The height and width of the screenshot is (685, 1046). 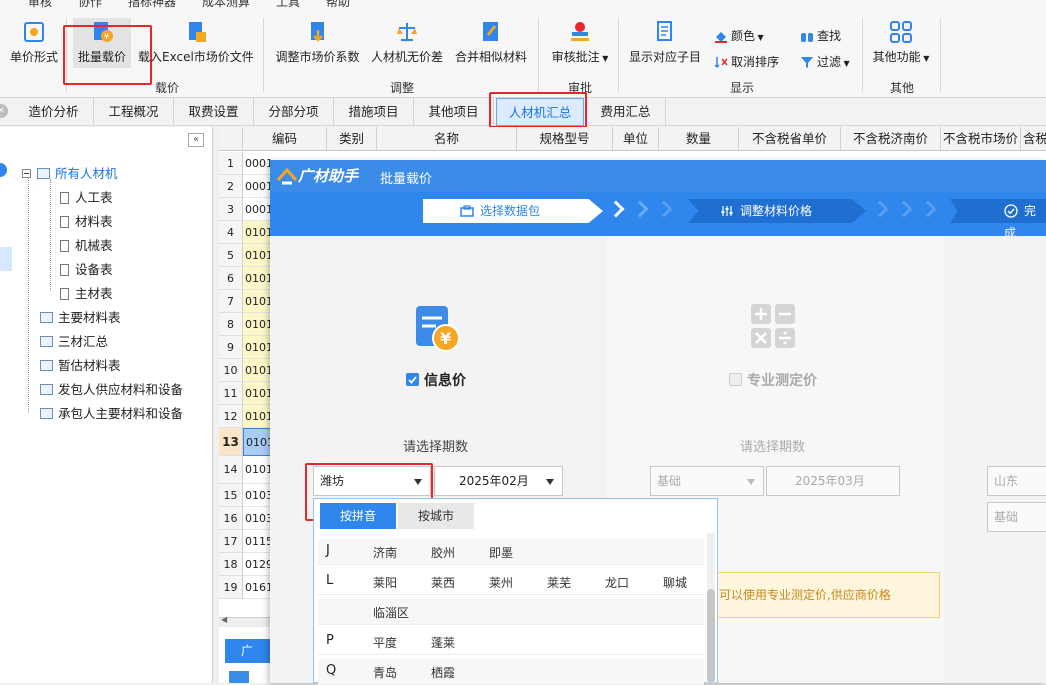 What do you see at coordinates (152, 5) in the screenshot?
I see `menu-zhibiao: 指标神器` at bounding box center [152, 5].